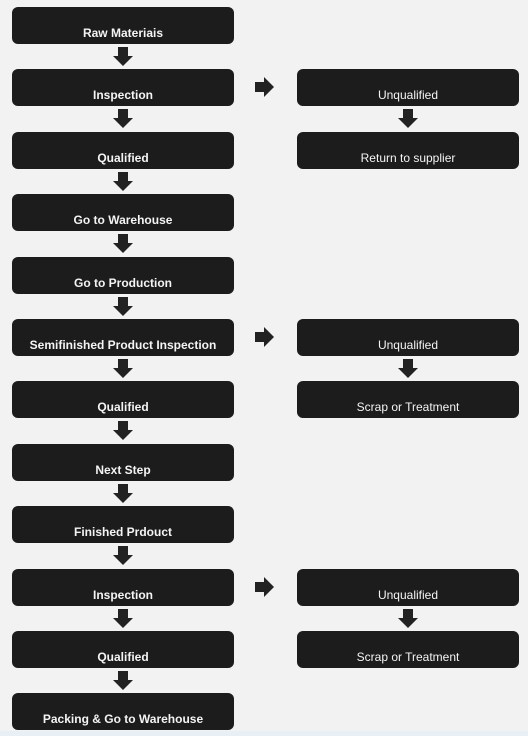 This screenshot has width=528, height=736. I want to click on flow-step-box: Finished Prdouct, so click(123, 524).